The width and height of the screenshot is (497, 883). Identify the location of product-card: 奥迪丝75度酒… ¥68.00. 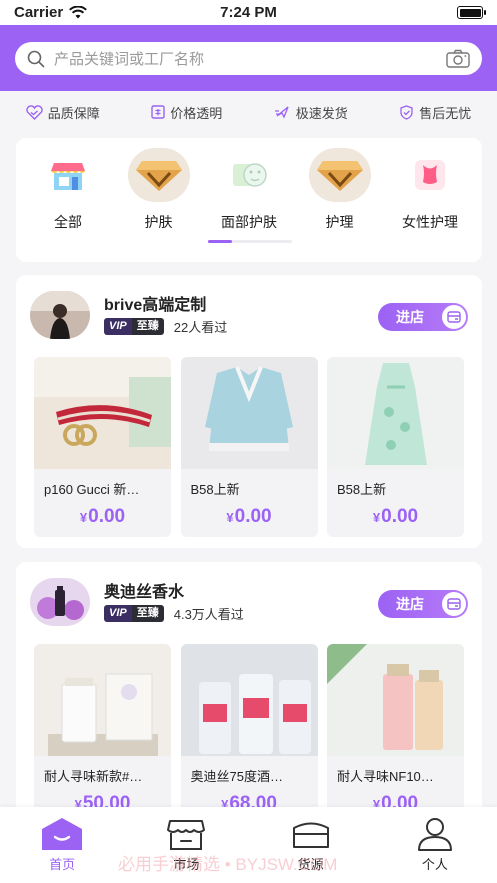
(249, 734).